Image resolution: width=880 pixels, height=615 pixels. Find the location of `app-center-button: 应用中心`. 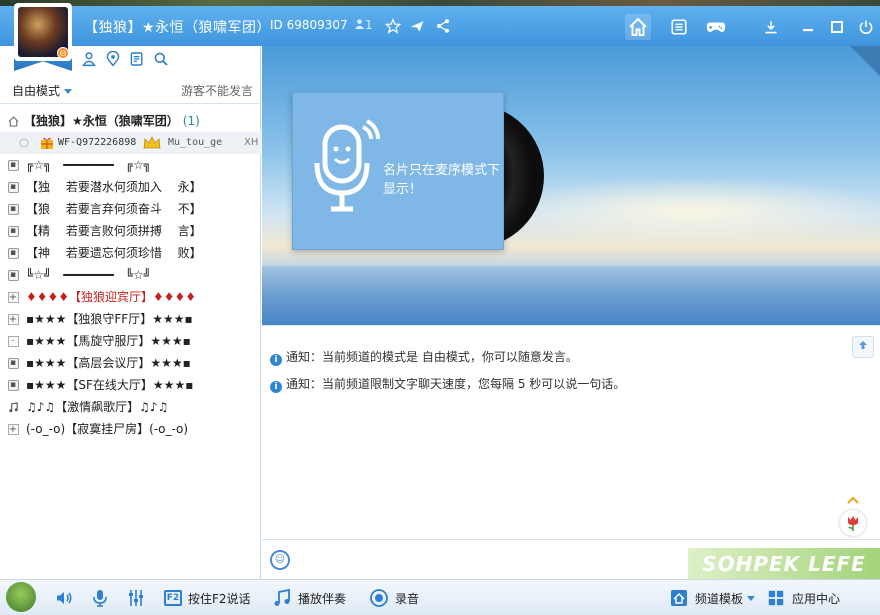

app-center-button: 应用中心 is located at coordinates (803, 598).